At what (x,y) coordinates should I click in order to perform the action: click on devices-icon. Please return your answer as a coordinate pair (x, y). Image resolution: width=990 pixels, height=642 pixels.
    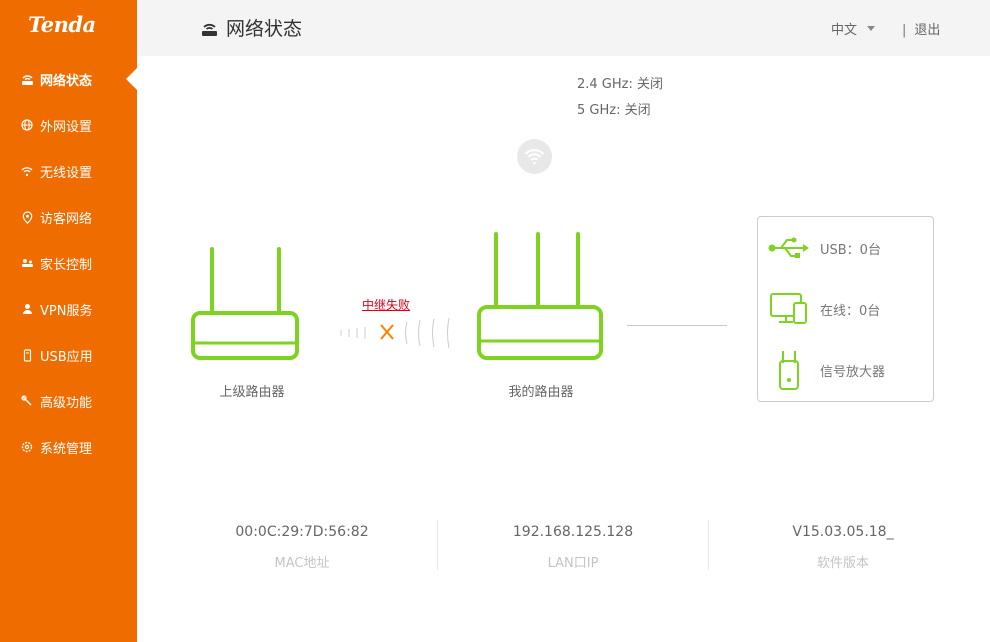
    Looking at the image, I should click on (789, 309).